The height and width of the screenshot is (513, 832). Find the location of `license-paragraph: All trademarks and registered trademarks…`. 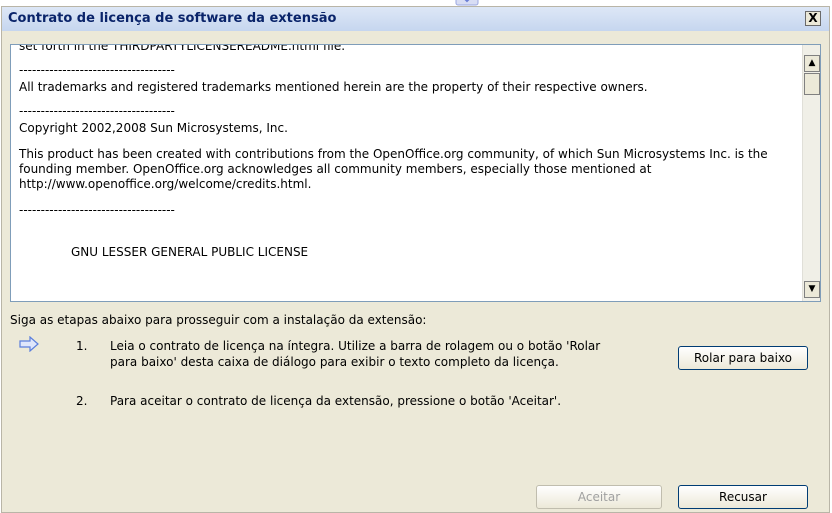

license-paragraph: All trademarks and registered trademarks… is located at coordinates (333, 87).